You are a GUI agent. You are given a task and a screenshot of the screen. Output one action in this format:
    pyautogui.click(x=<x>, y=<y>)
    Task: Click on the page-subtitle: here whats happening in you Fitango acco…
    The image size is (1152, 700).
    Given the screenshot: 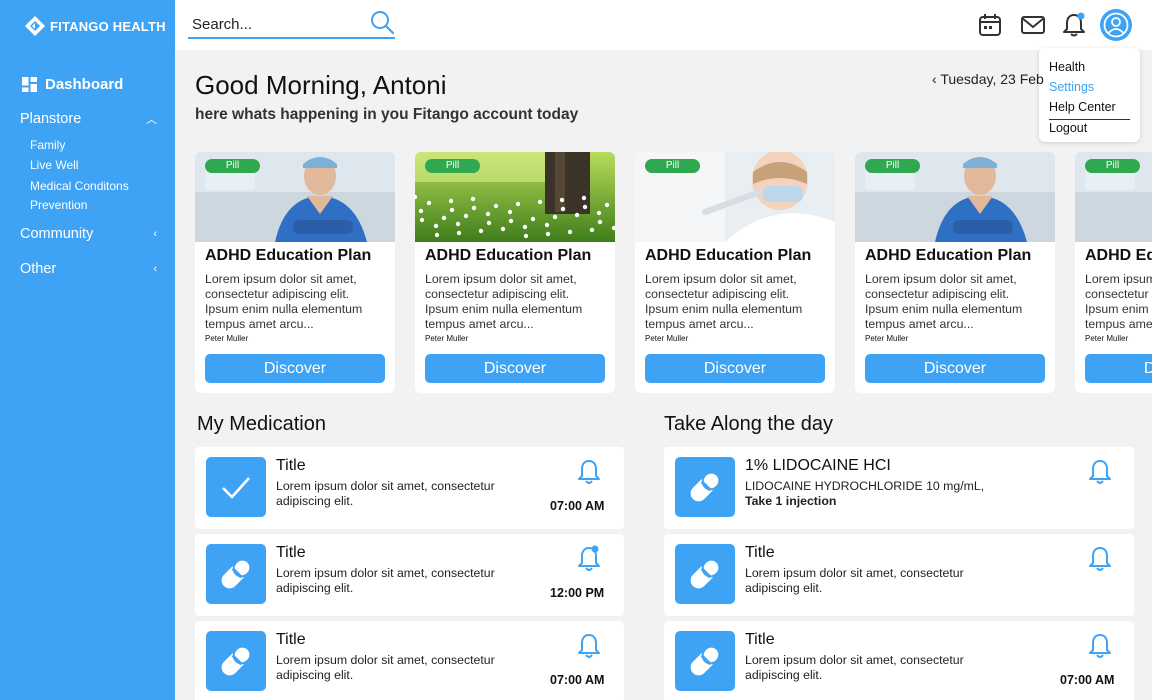 What is the action you would take?
    pyautogui.click(x=387, y=114)
    